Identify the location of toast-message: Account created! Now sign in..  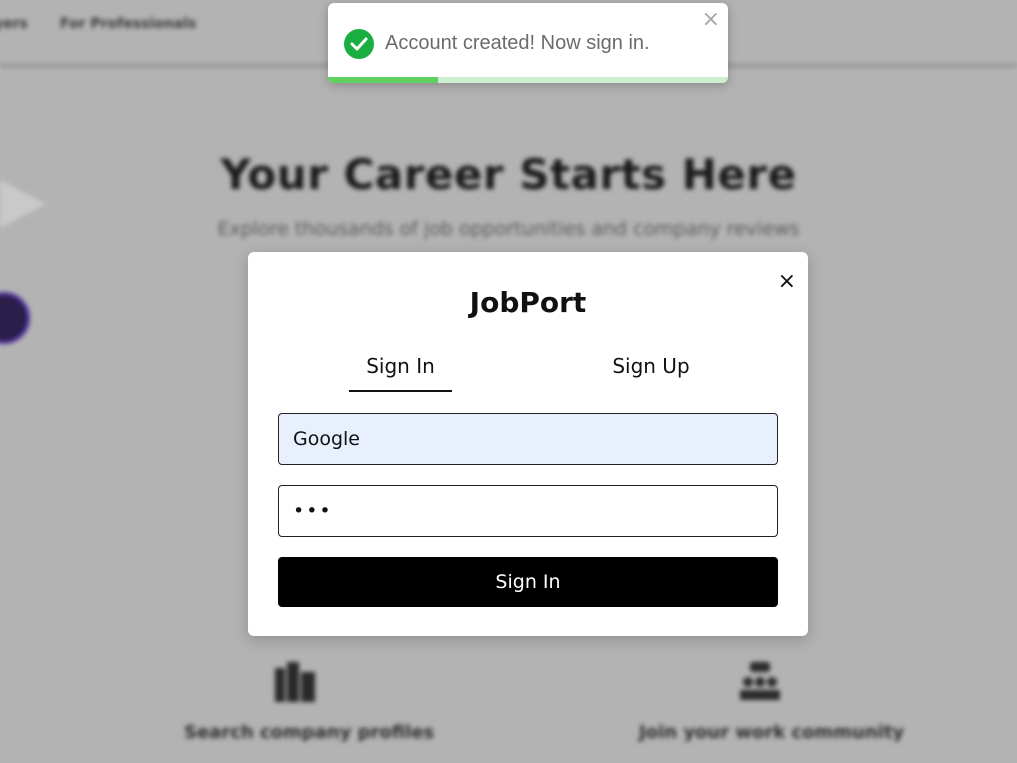
(517, 43).